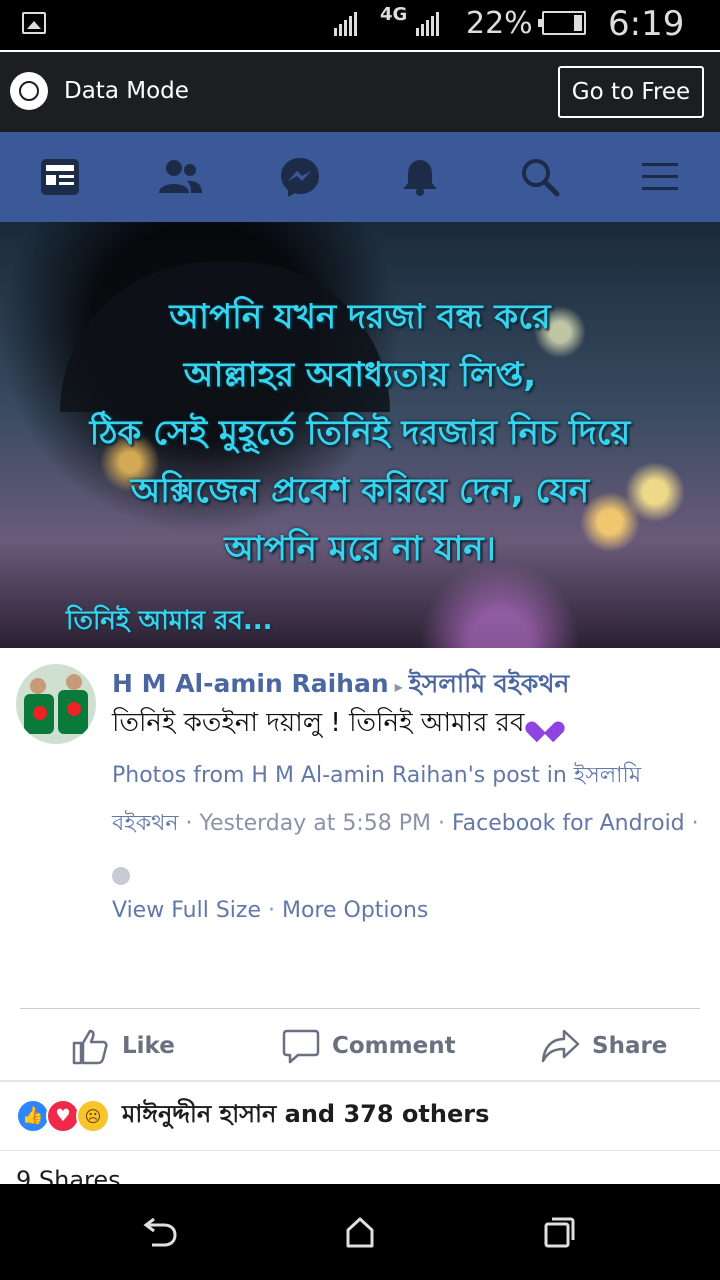 Image resolution: width=720 pixels, height=1280 pixels. Describe the element at coordinates (489, 683) in the screenshot. I see `group-name: ইসলামি বইকথন` at that location.